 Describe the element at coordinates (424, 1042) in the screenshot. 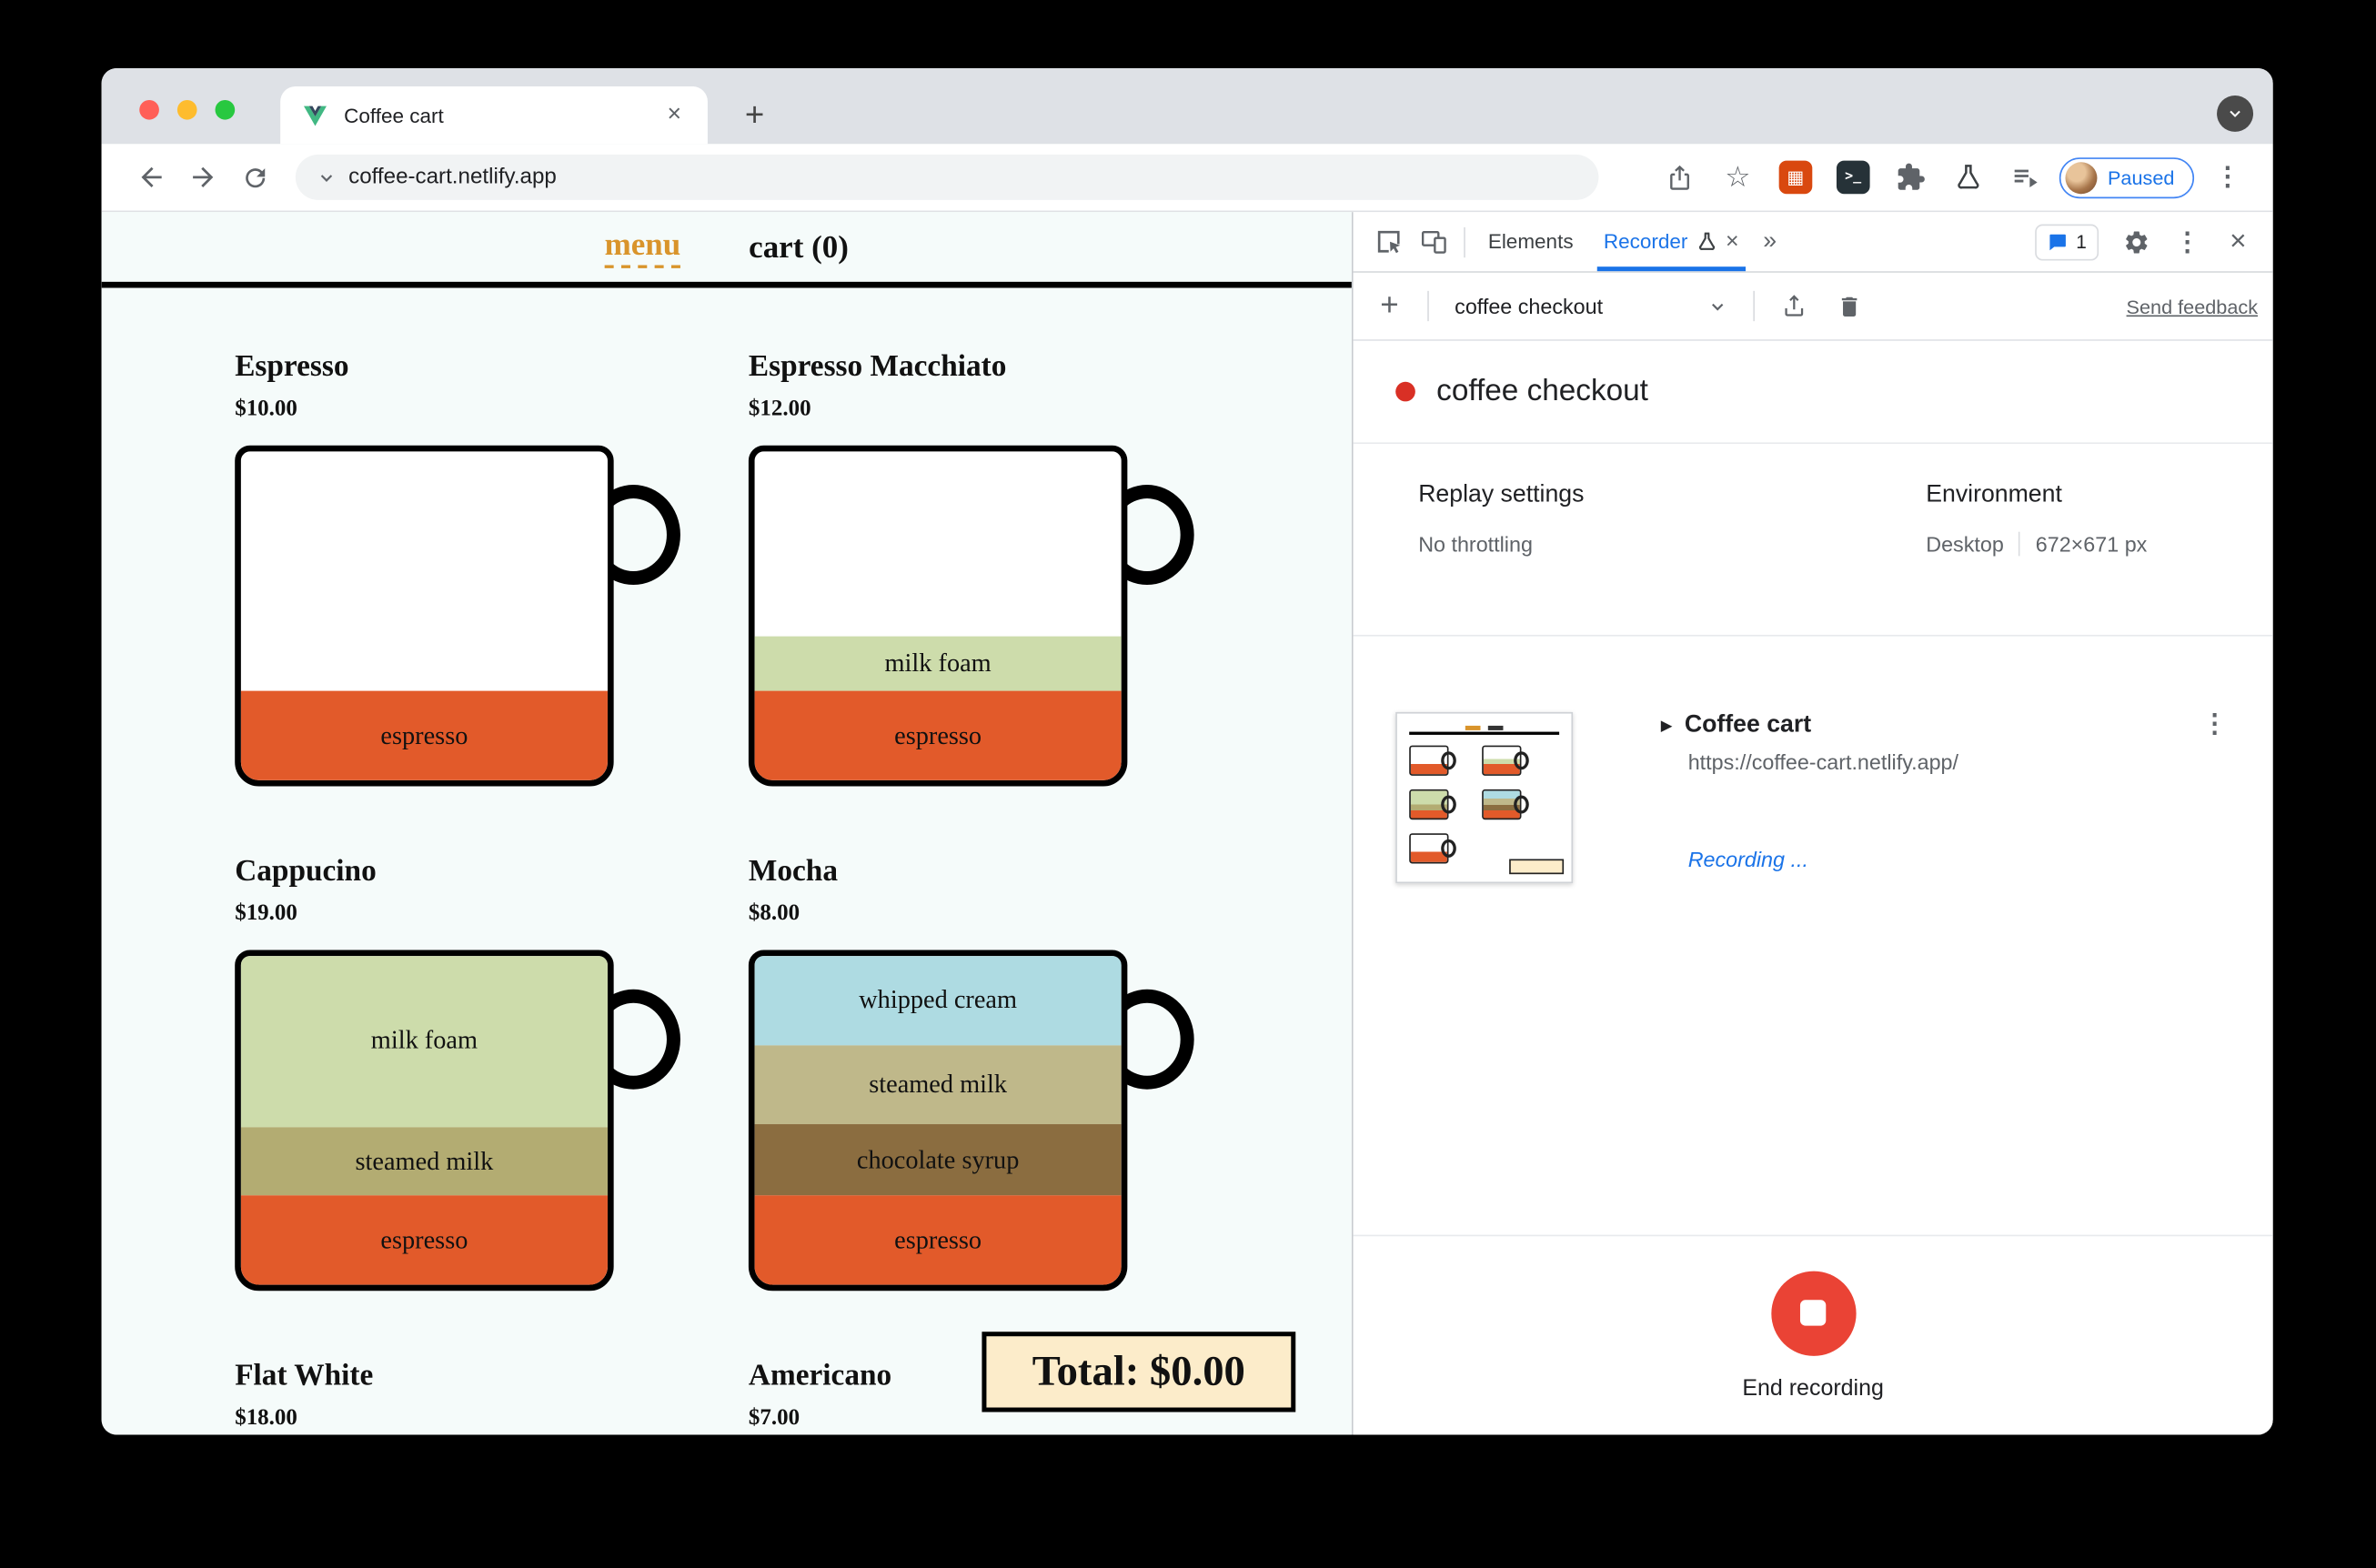

I see `cup-layer-milk-foam: milk foam` at that location.